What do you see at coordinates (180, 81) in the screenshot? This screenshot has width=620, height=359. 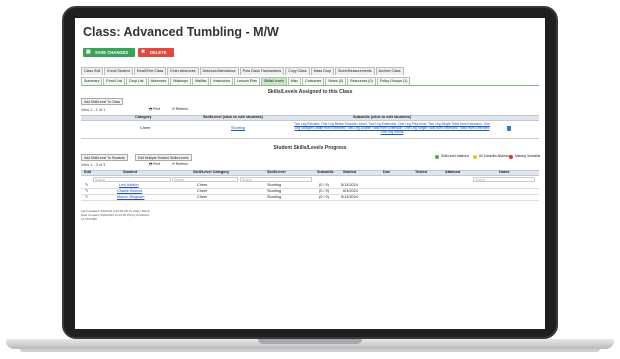 I see `tab-makeups: Makeups` at bounding box center [180, 81].